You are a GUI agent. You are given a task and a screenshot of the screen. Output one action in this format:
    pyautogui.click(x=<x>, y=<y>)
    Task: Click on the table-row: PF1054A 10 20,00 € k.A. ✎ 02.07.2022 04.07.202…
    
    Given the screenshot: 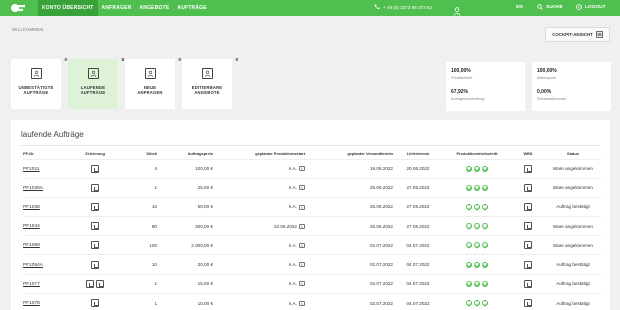 What is the action you would take?
    pyautogui.click(x=312, y=264)
    